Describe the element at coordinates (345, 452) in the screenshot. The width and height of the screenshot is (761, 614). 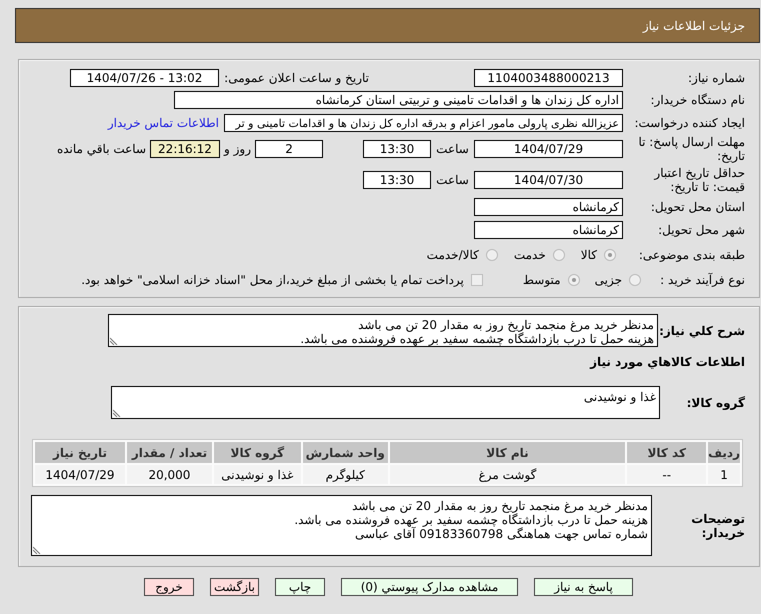
I see `table-header-cell: واحد شمارش` at that location.